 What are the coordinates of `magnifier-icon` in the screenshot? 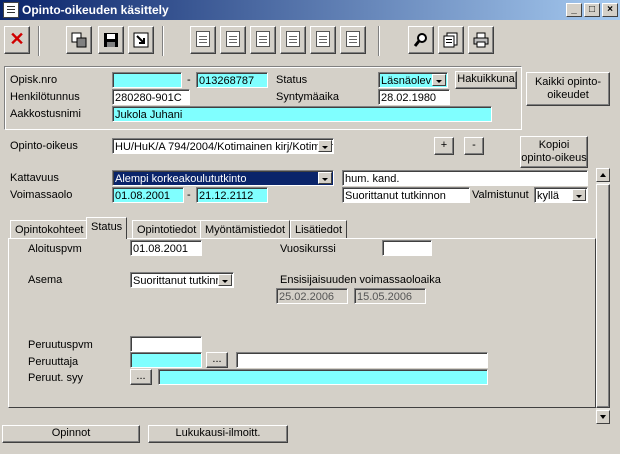 It's located at (420, 40).